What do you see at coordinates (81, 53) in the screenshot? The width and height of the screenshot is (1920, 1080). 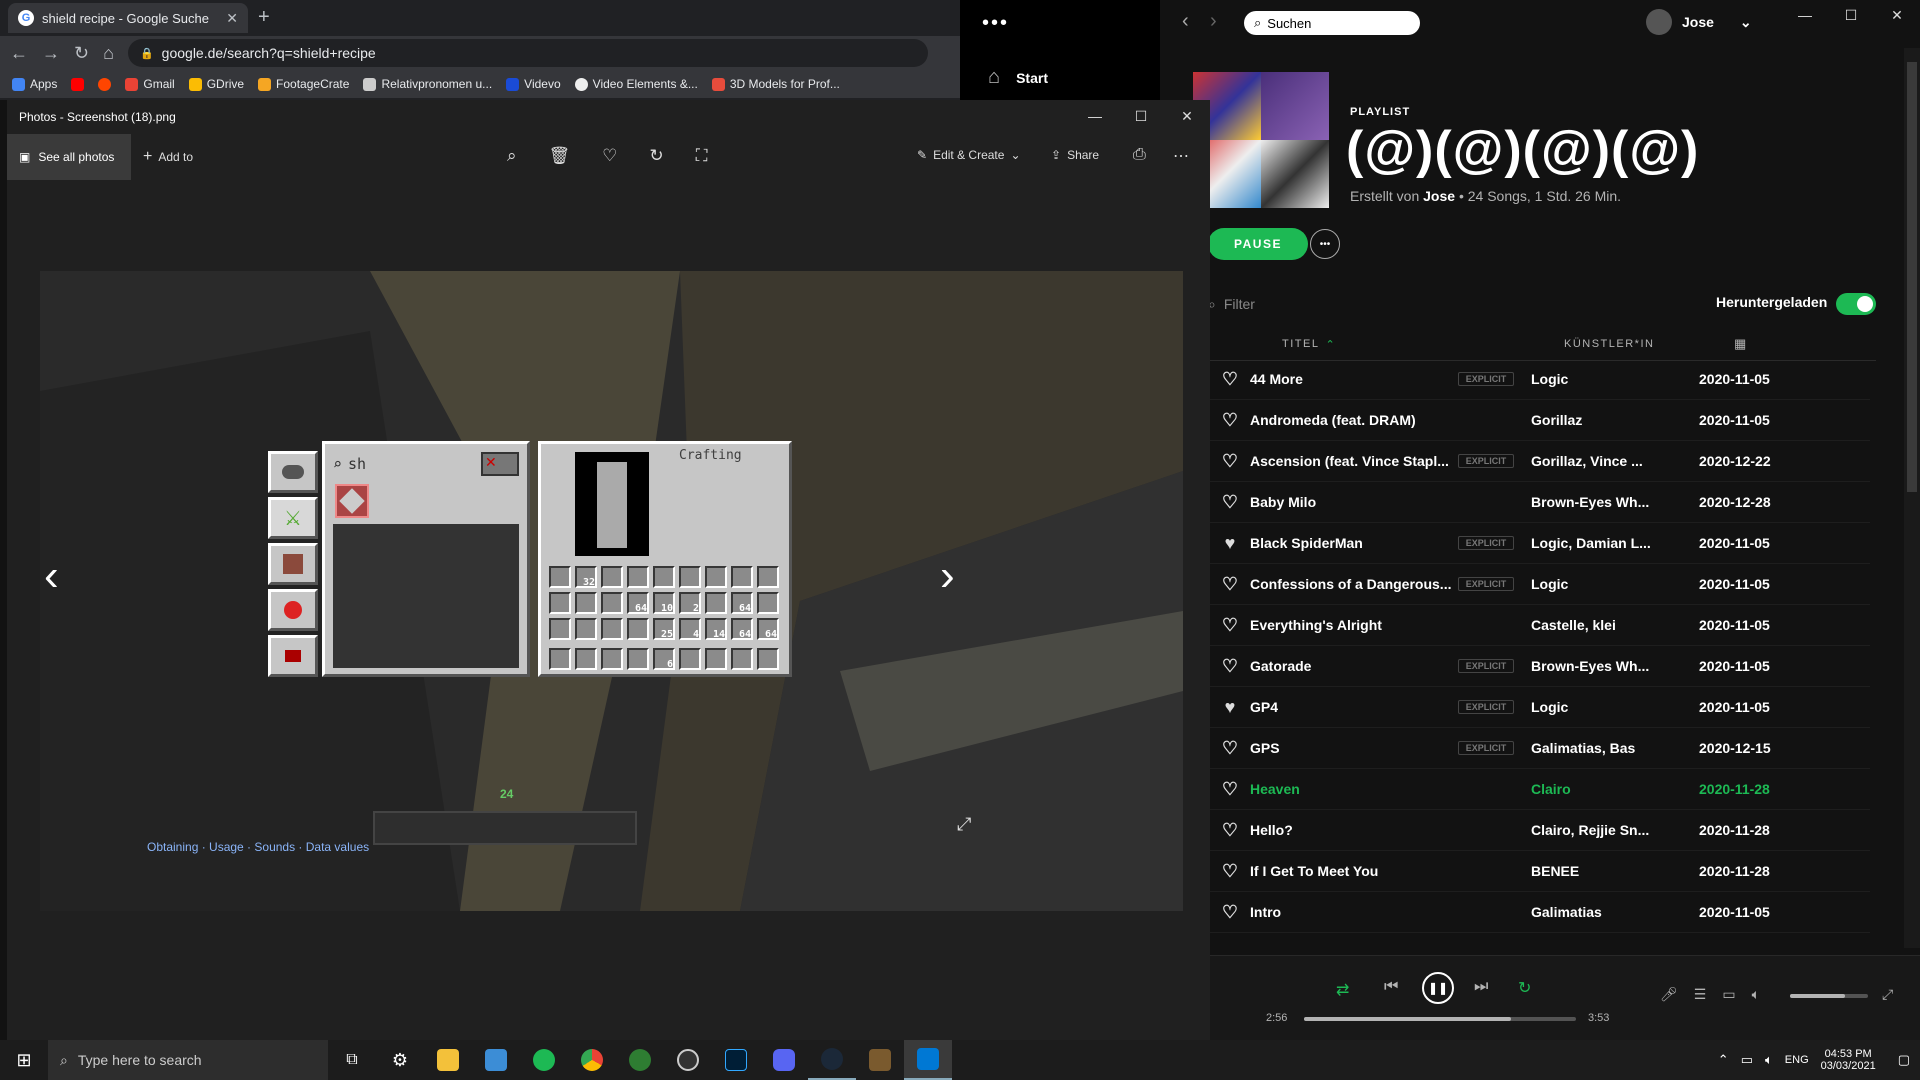 I see `reload-icon: ↻` at bounding box center [81, 53].